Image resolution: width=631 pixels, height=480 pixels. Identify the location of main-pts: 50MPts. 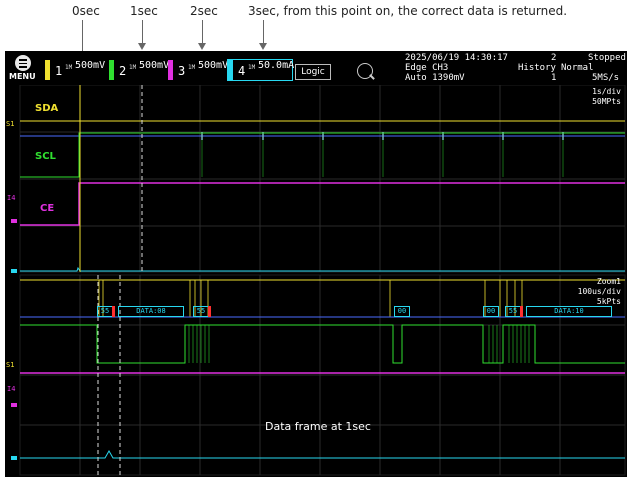
(606, 101).